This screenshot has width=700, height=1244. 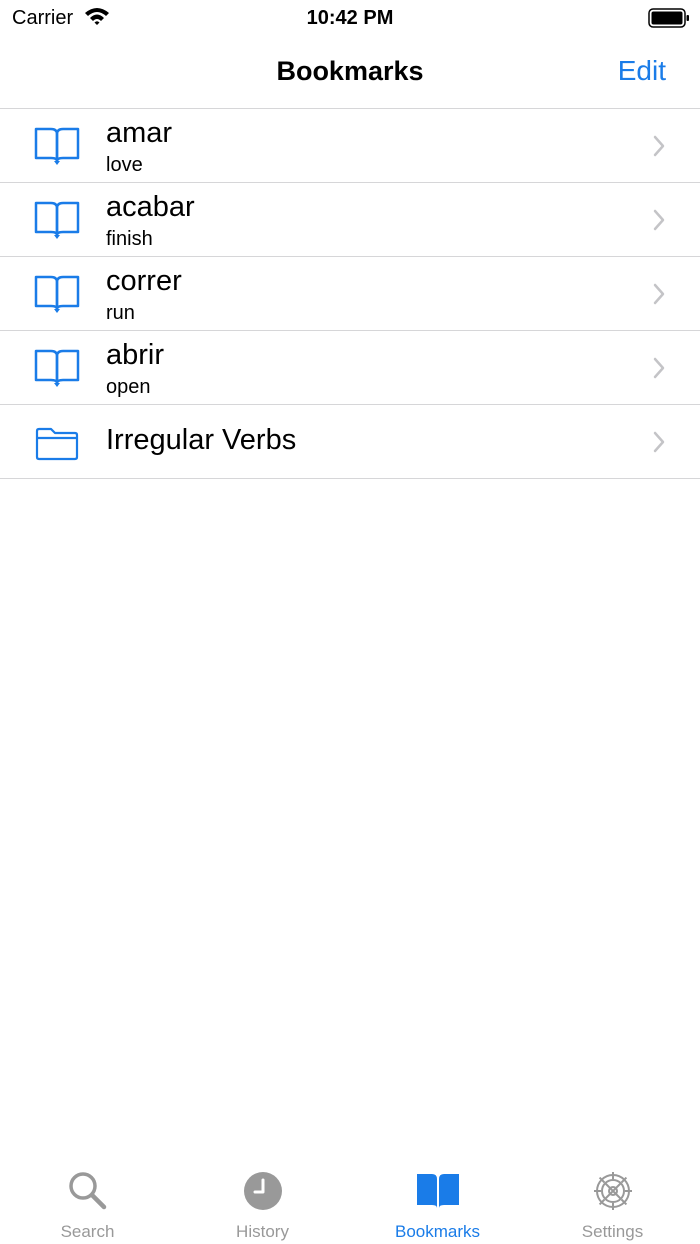 I want to click on tab-bar: Search History Bookmarks Settings, so click(x=350, y=1202).